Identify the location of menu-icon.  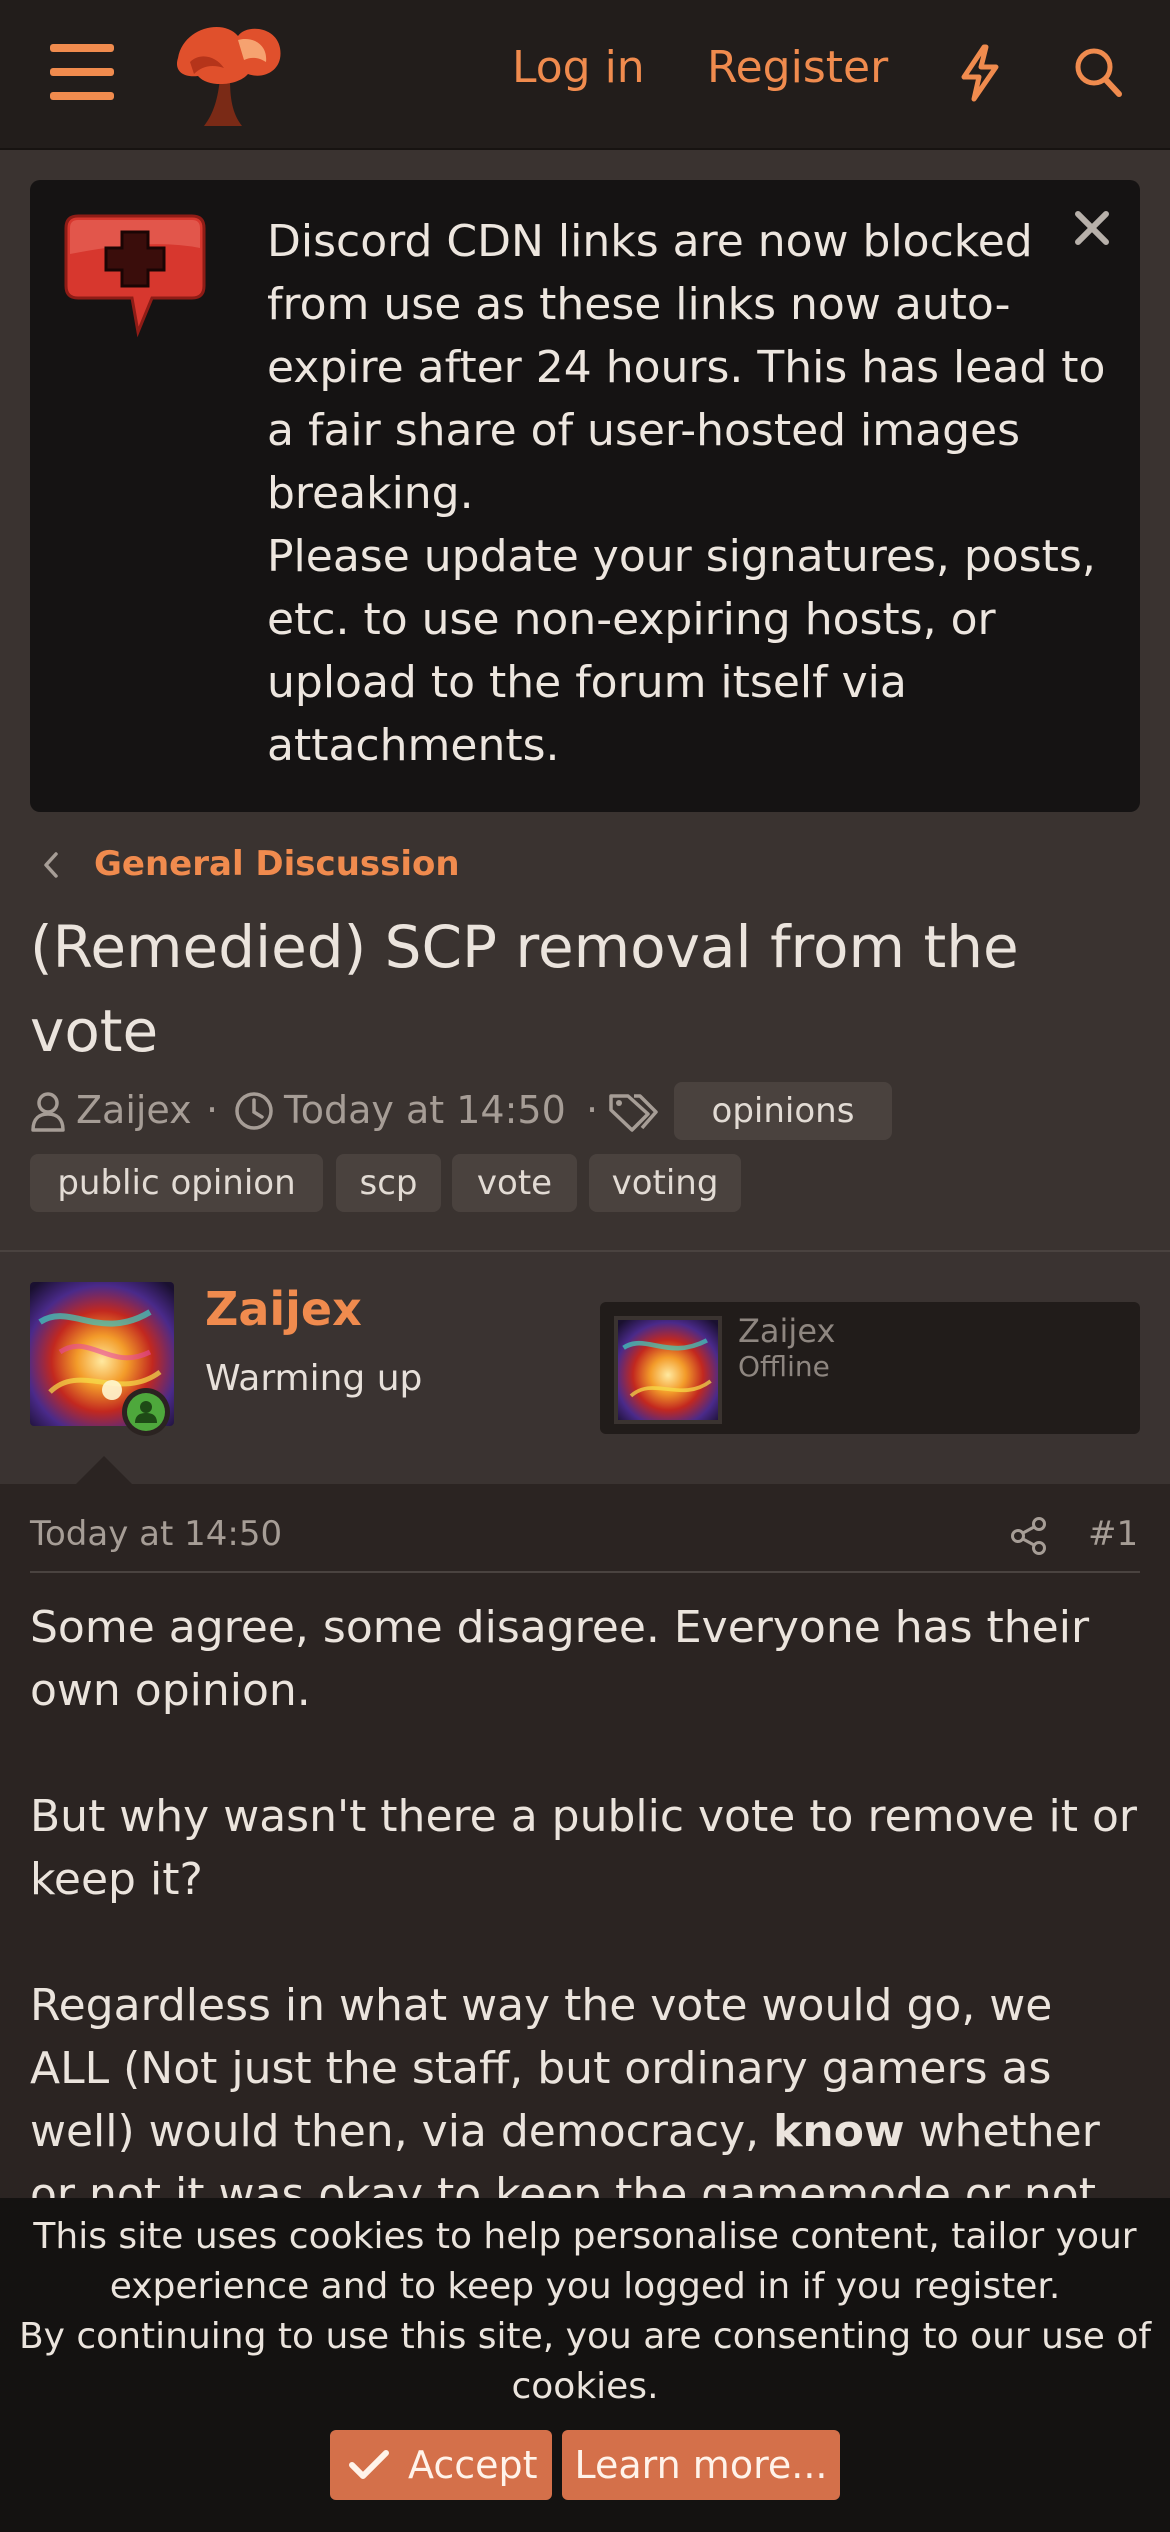
(82, 72).